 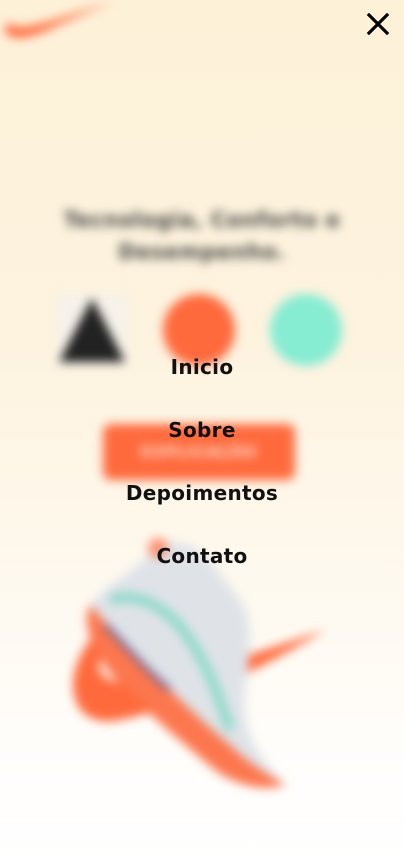 I want to click on menu-item-contato: Contato, so click(x=202, y=566).